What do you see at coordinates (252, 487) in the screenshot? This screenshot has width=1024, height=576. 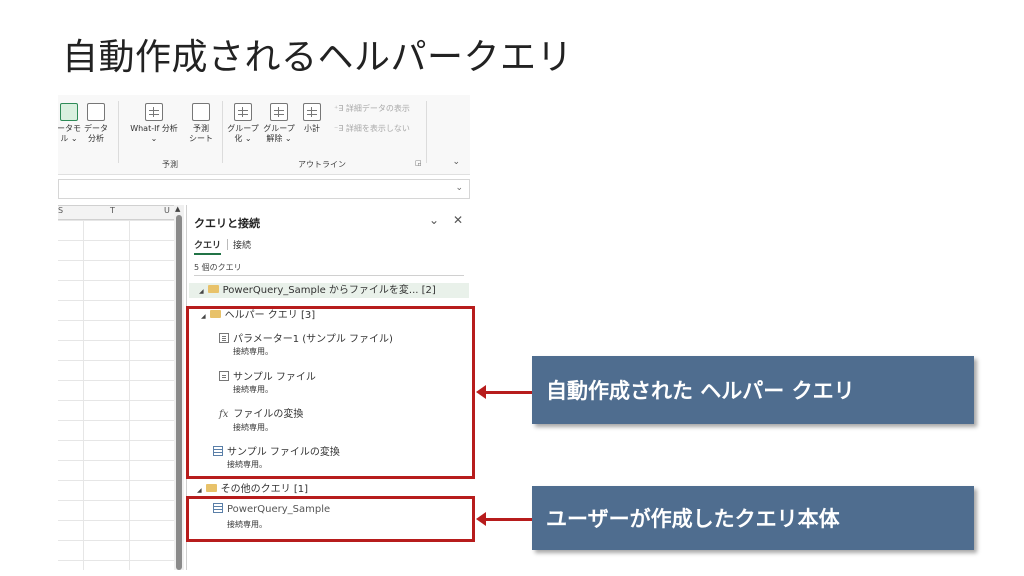 I see `query-group-other: ◢ その他のクエリ [1]` at bounding box center [252, 487].